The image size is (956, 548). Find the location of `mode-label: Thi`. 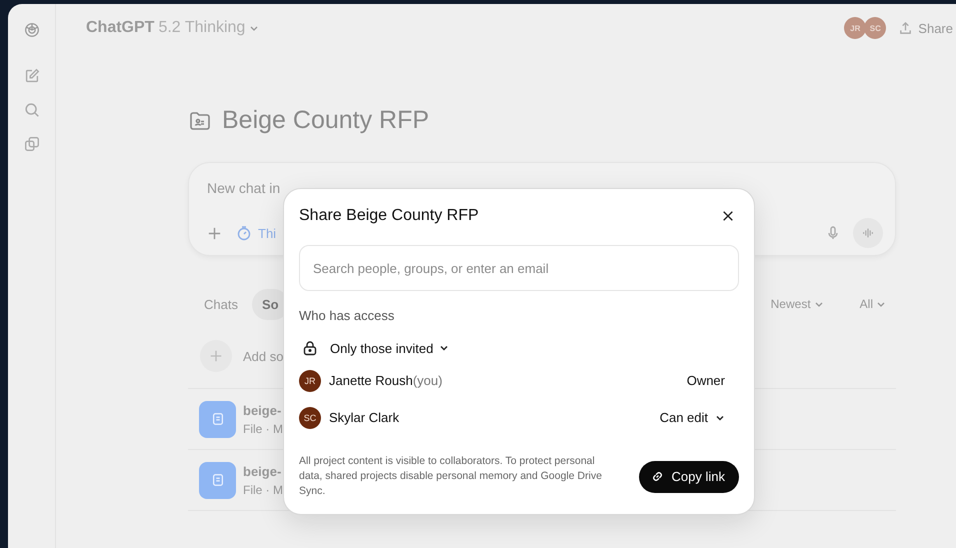

mode-label: Thi is located at coordinates (267, 233).